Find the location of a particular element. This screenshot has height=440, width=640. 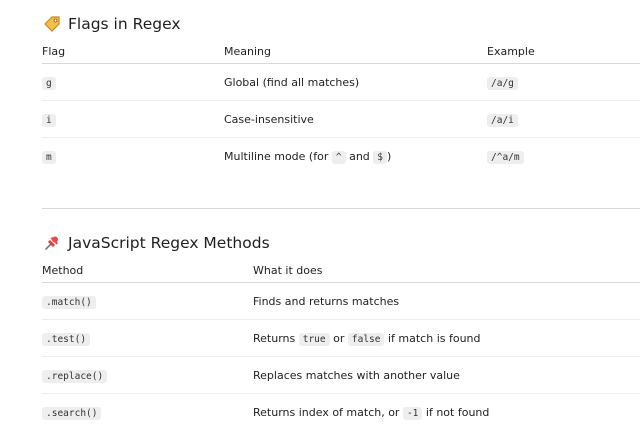

methods-title-text: JavaScript Regex Methods is located at coordinates (169, 243).